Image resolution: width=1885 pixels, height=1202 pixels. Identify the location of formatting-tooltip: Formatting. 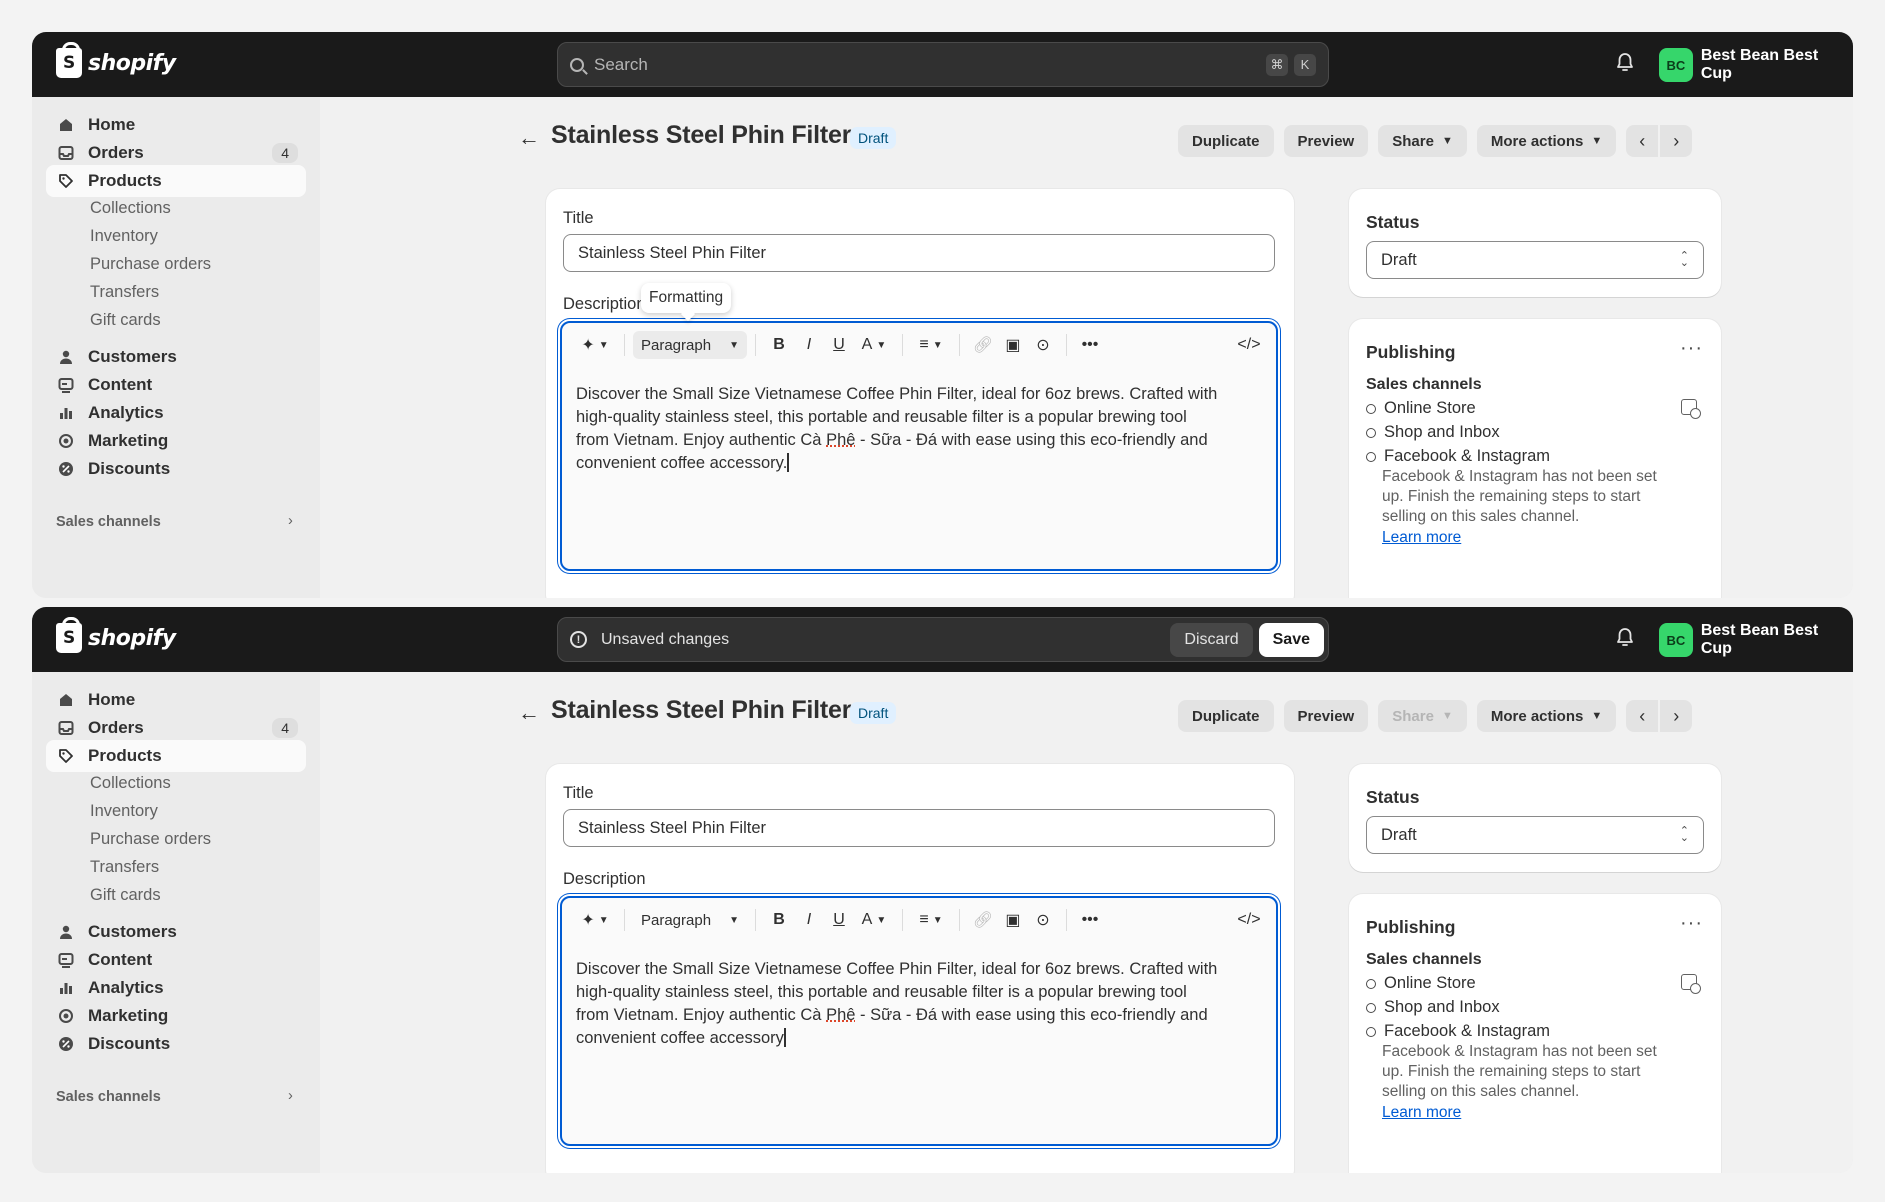
(686, 298).